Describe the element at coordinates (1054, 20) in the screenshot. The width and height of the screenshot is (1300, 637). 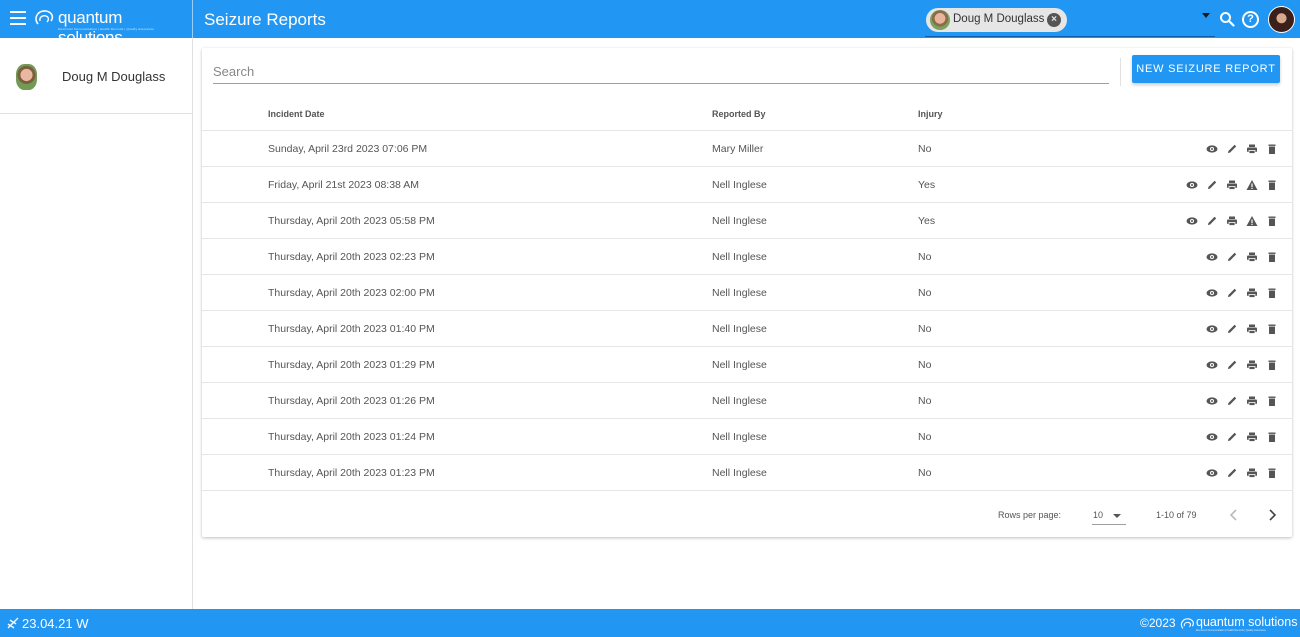
I see `close-circle-icon: ×` at that location.